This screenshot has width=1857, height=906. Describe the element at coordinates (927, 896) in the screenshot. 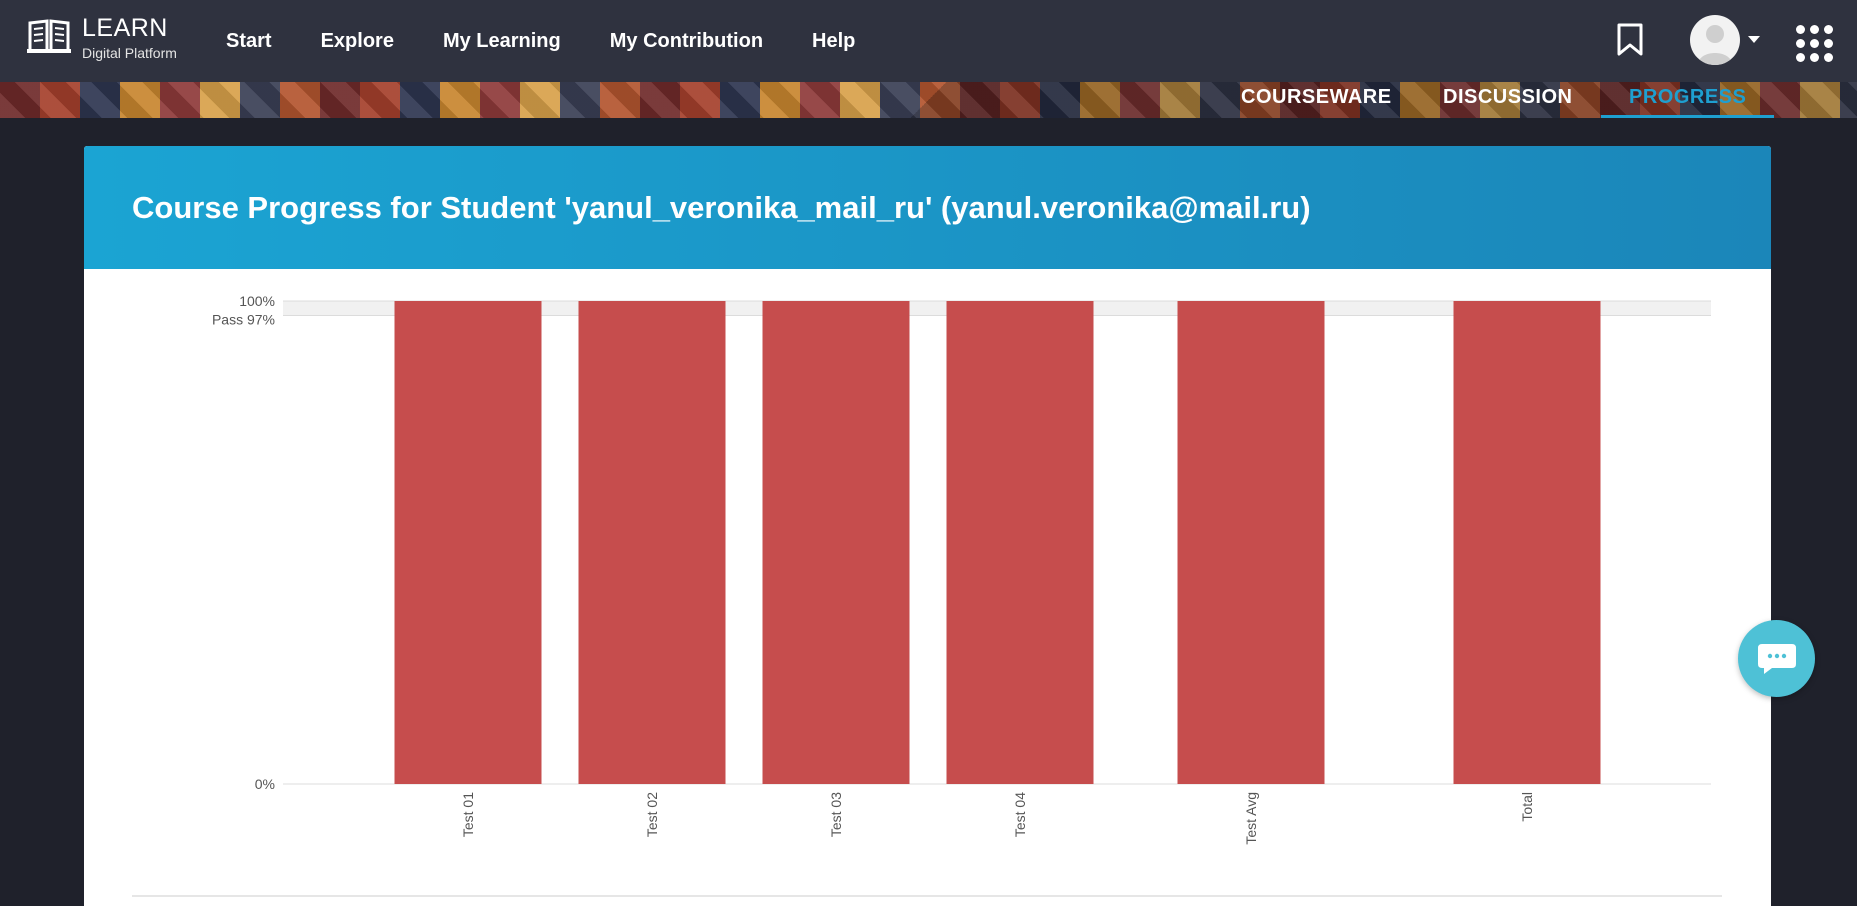

I see `card-divider` at that location.